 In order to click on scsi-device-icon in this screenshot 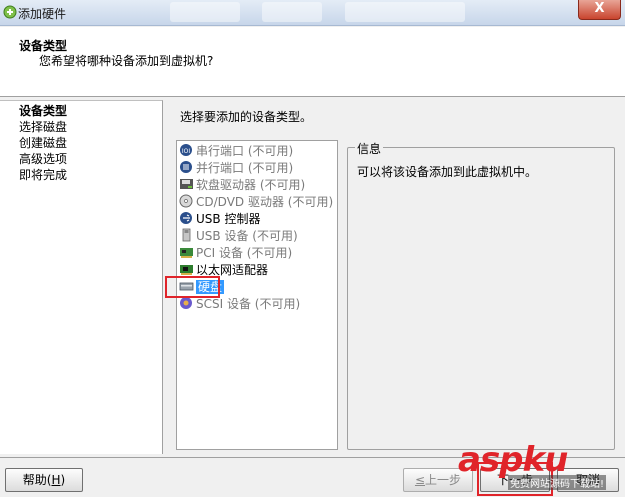, I will do `click(186, 303)`.